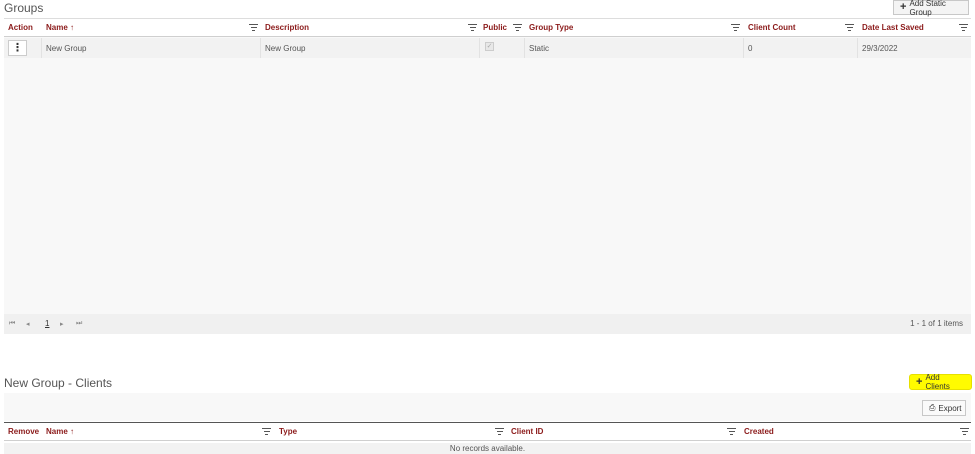 This screenshot has width=975, height=454. Describe the element at coordinates (487, 432) in the screenshot. I see `clients-grid-header: Remove Name ↑ Type Client ID Created` at that location.